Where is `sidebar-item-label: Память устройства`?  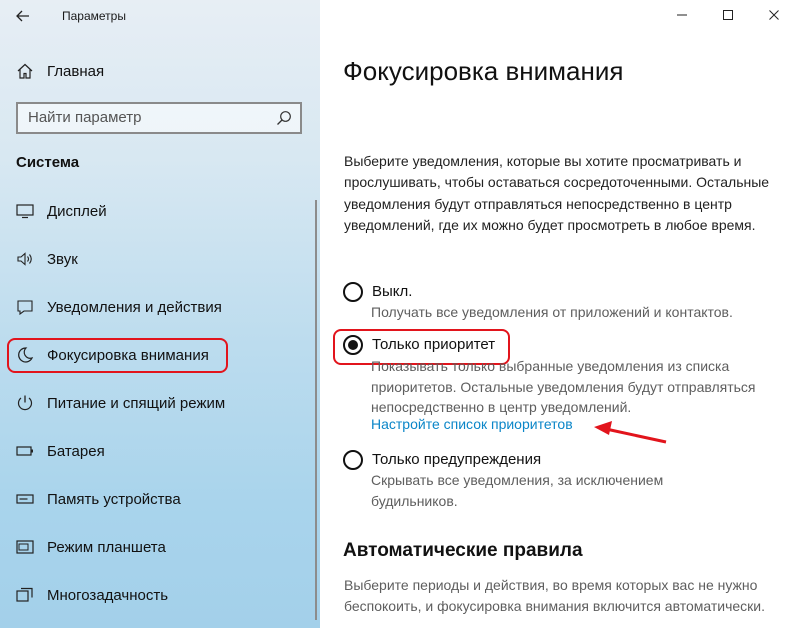 sidebar-item-label: Память устройства is located at coordinates (114, 499).